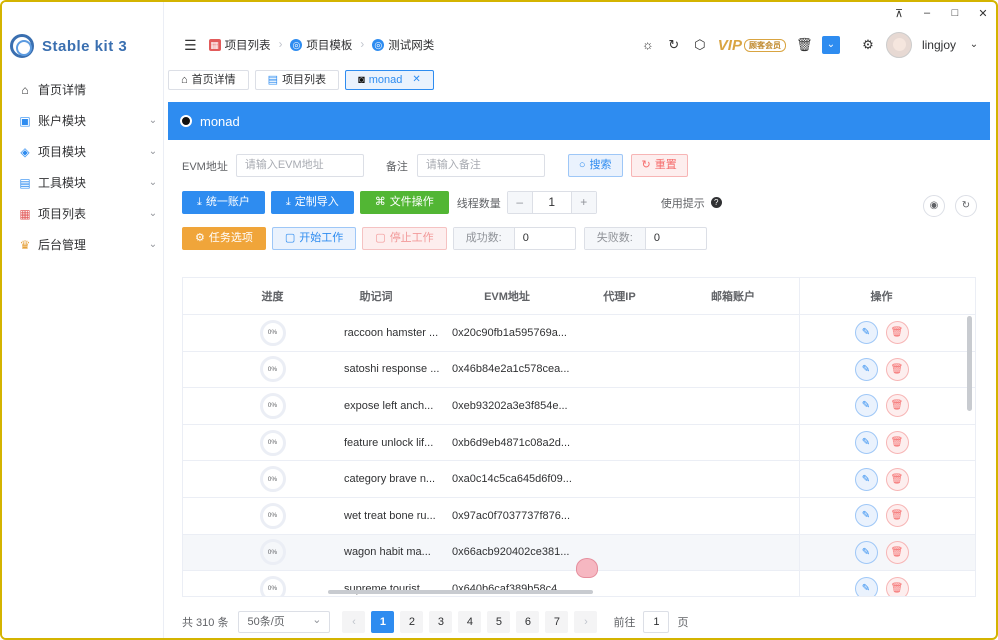 This screenshot has width=998, height=640. I want to click on tab-home: ⌂ 首页详情, so click(208, 80).